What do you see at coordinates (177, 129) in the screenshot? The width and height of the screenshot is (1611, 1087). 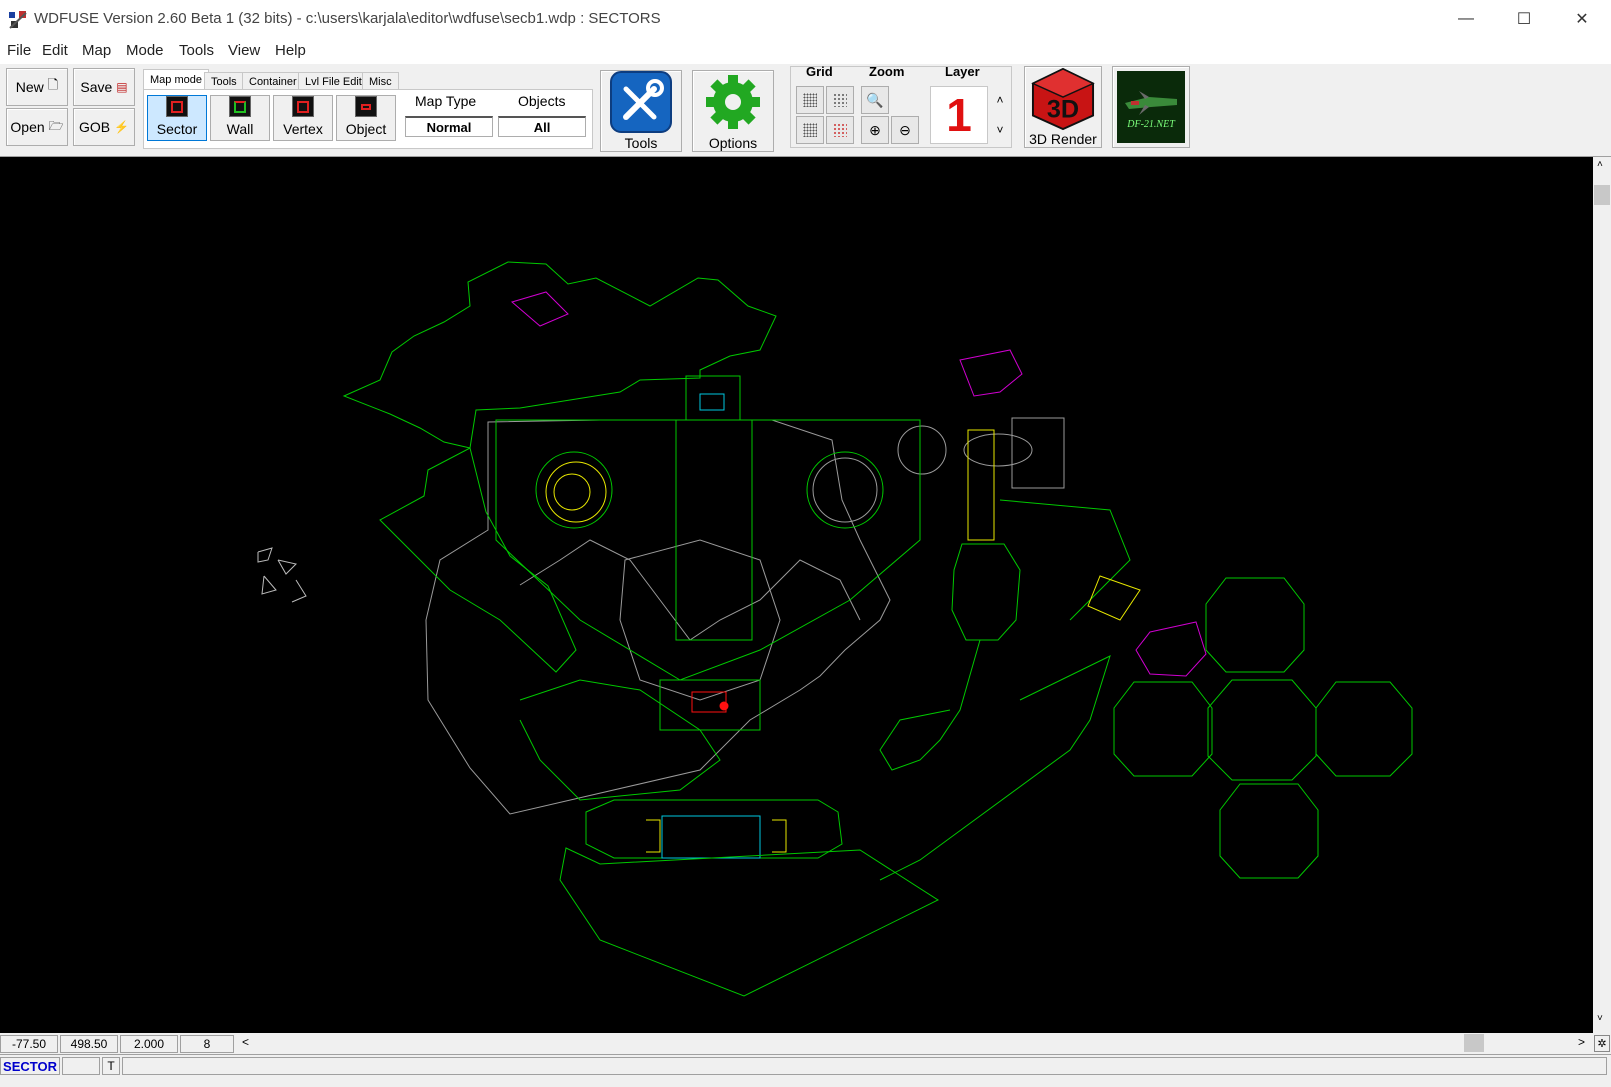 I see `sector-mode-label: Sector` at bounding box center [177, 129].